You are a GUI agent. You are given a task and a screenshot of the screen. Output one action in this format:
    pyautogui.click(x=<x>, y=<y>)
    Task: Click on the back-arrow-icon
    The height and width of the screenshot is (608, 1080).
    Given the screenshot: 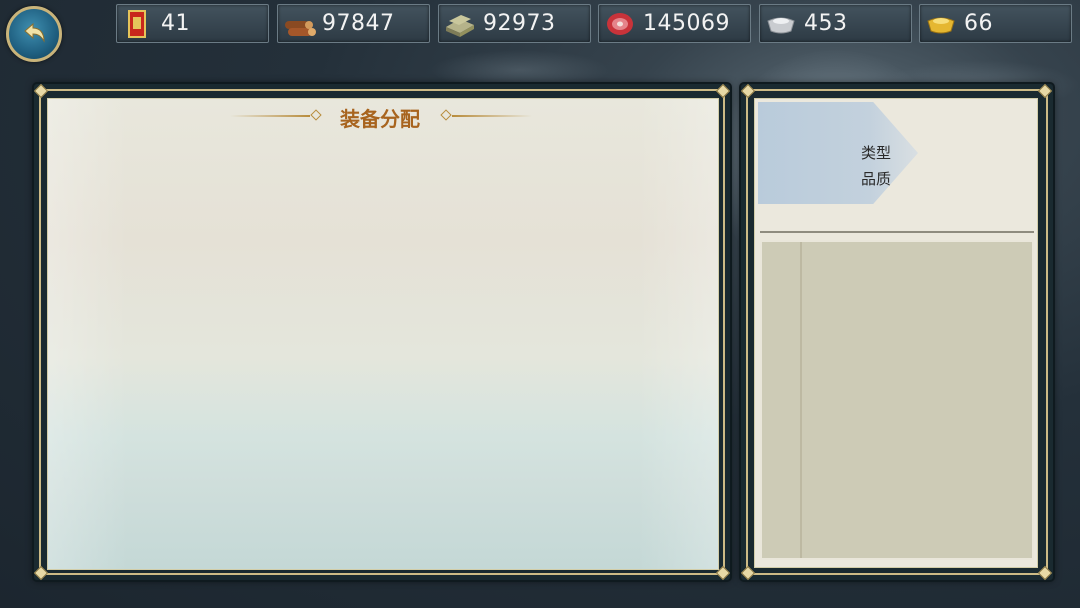 What is the action you would take?
    pyautogui.click(x=34, y=32)
    